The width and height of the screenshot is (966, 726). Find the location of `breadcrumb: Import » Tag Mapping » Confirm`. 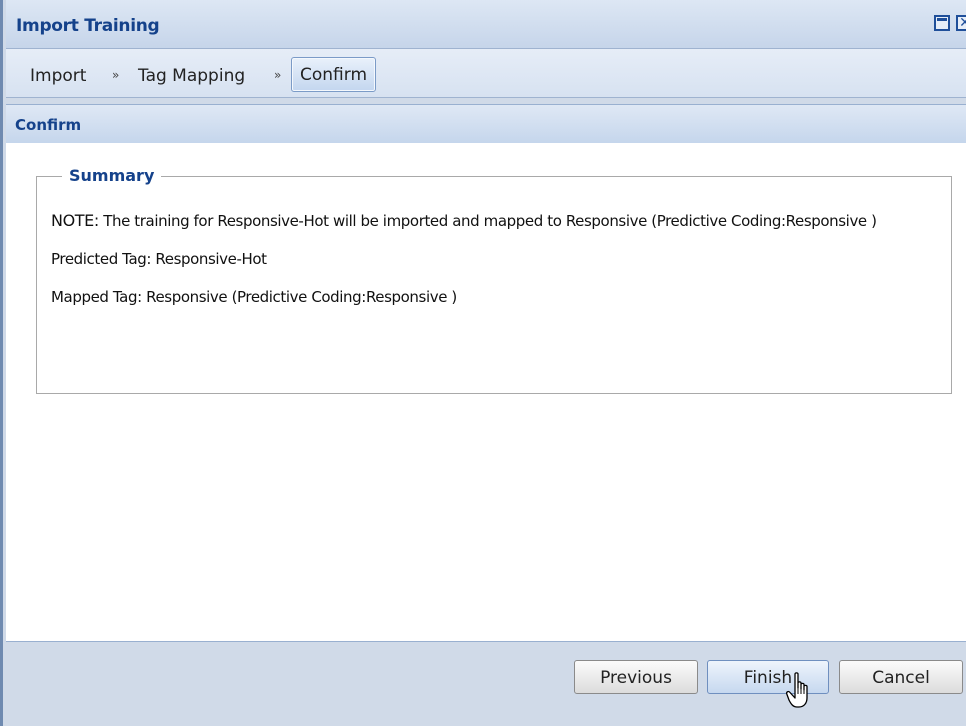

breadcrumb: Import » Tag Mapping » Confirm is located at coordinates (486, 73).